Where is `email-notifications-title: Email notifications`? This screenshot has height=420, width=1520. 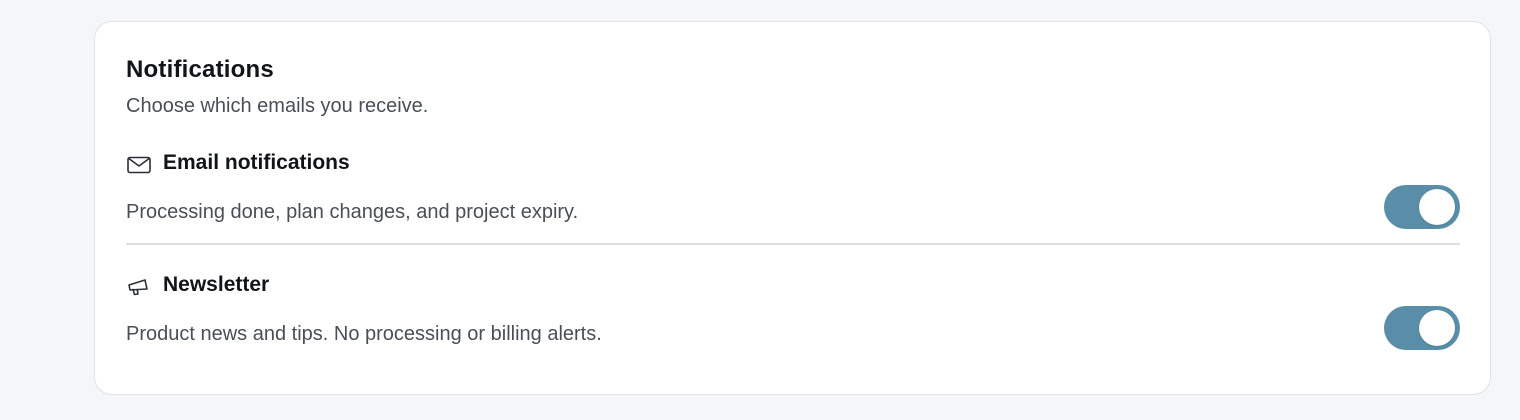
email-notifications-title: Email notifications is located at coordinates (256, 162).